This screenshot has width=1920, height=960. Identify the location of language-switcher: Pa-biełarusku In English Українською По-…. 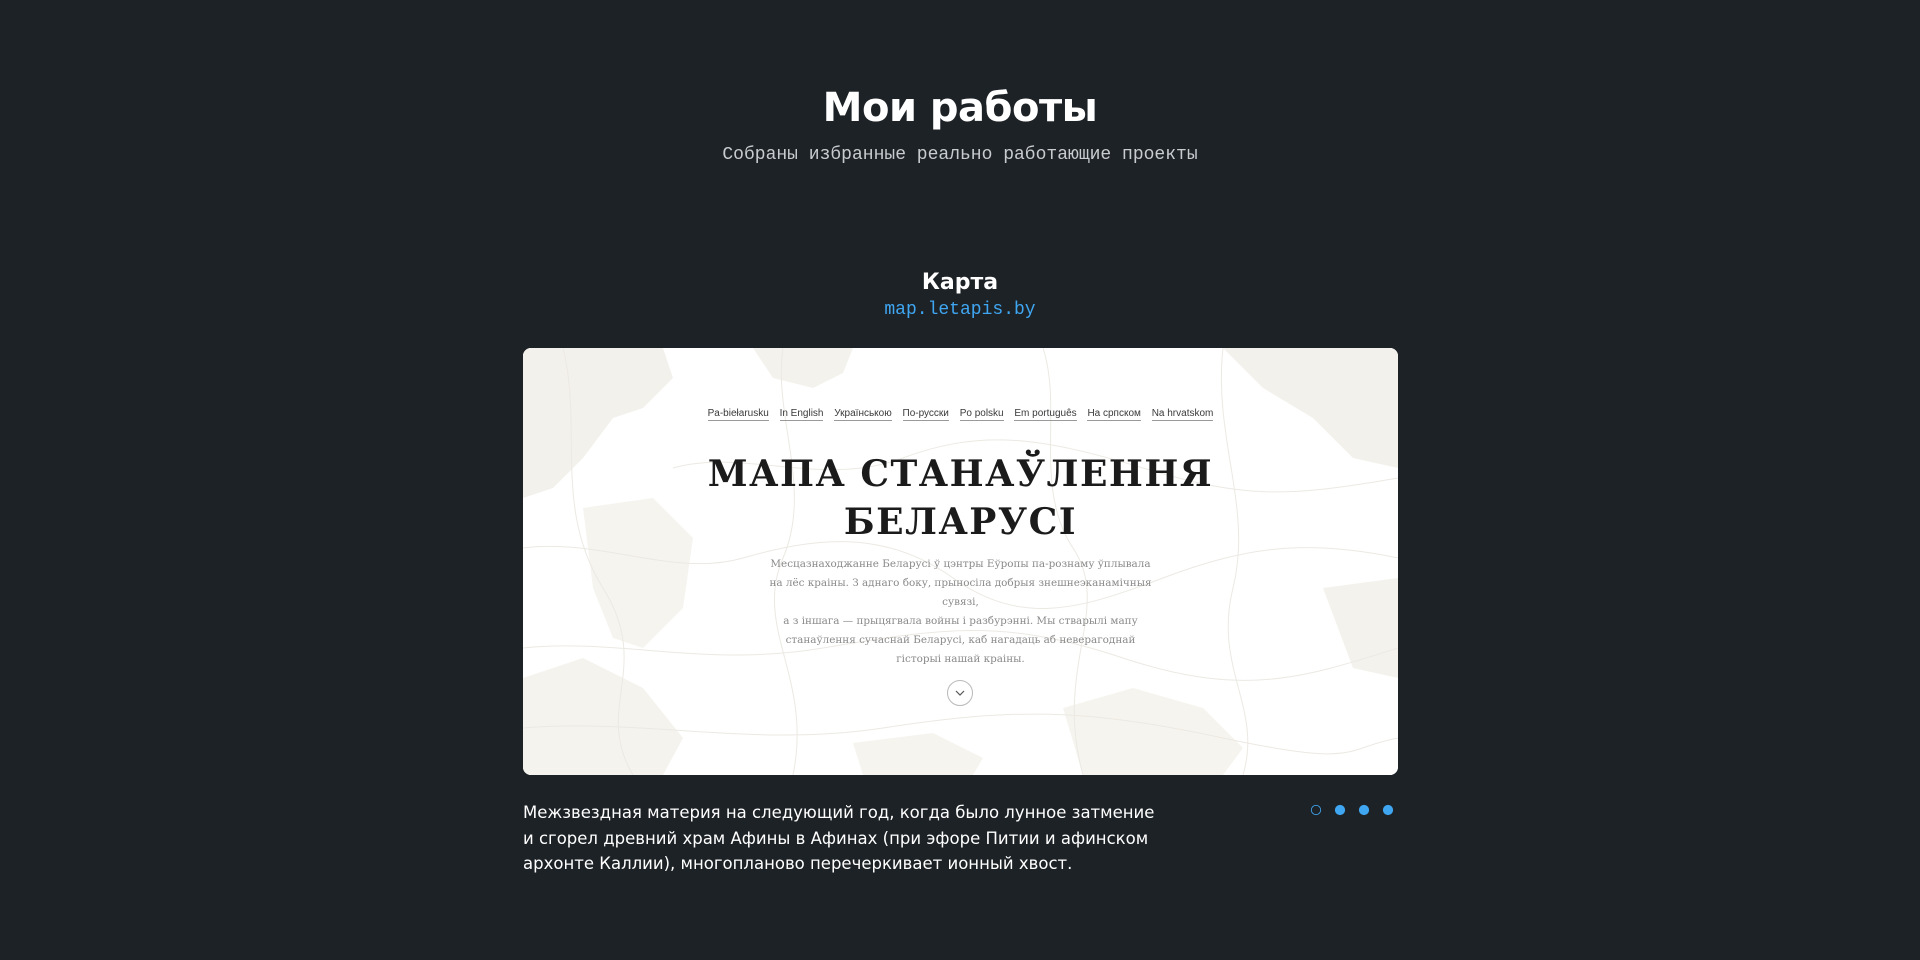
(960, 414).